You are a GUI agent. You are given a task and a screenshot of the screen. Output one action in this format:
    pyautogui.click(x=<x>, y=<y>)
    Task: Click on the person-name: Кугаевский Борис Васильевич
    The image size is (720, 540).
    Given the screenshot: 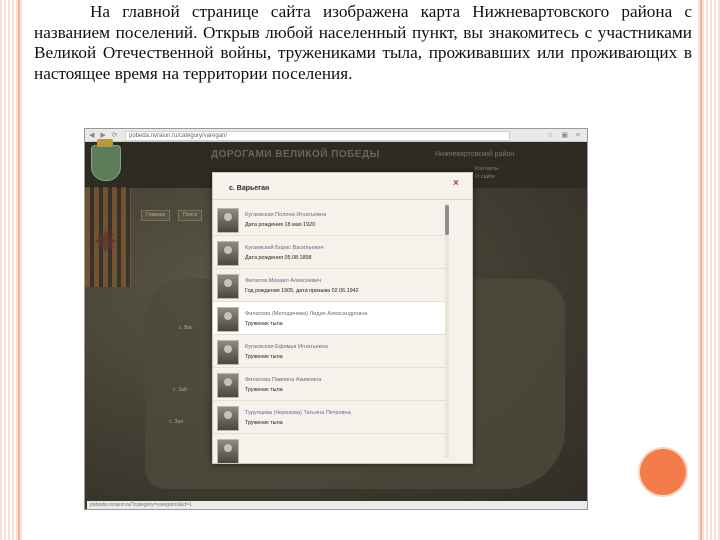 What is the action you would take?
    pyautogui.click(x=284, y=248)
    